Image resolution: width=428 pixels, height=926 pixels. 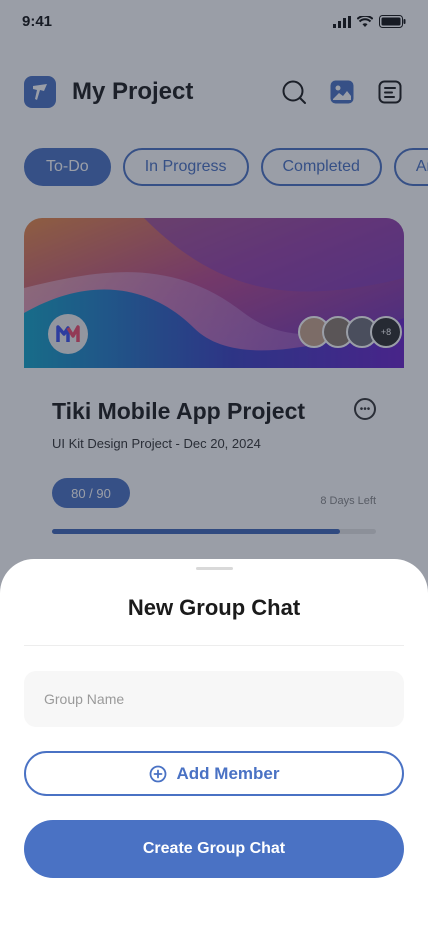 What do you see at coordinates (214, 607) in the screenshot?
I see `sheet-title: New Group Chat` at bounding box center [214, 607].